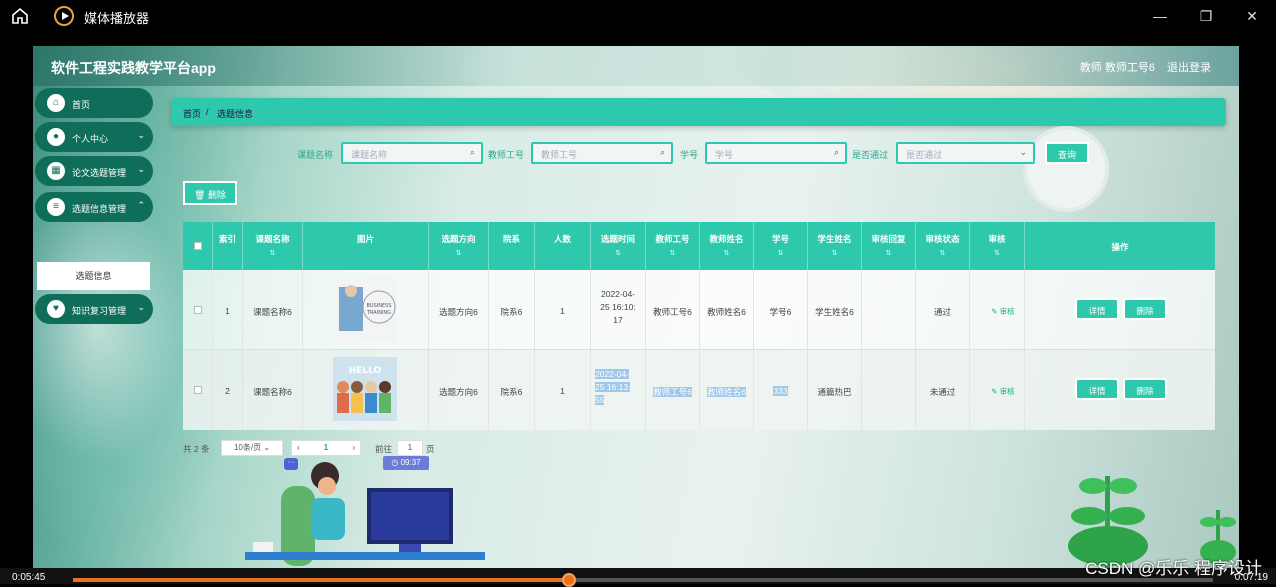 This screenshot has width=1276, height=587. I want to click on header-student-no: 学号 ⇅, so click(781, 246).